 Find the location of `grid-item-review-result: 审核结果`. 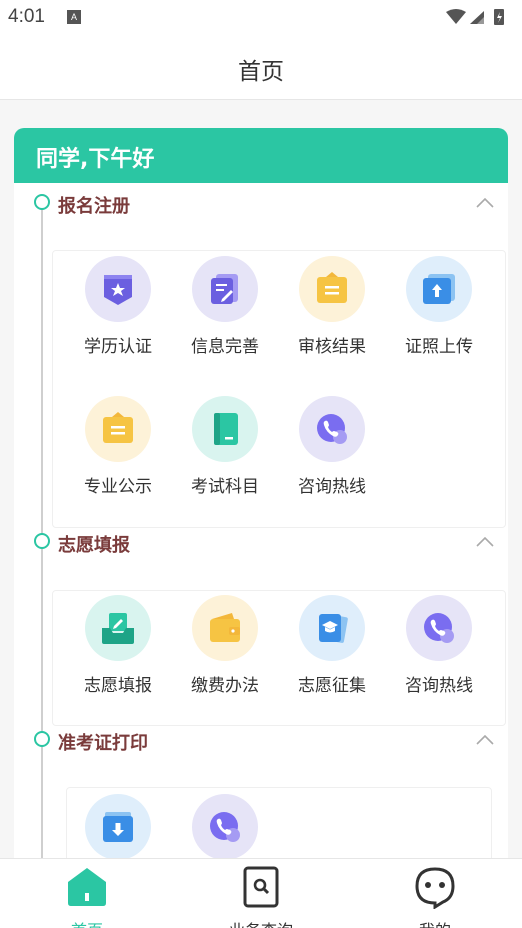

grid-item-review-result: 审核结果 is located at coordinates (332, 306).